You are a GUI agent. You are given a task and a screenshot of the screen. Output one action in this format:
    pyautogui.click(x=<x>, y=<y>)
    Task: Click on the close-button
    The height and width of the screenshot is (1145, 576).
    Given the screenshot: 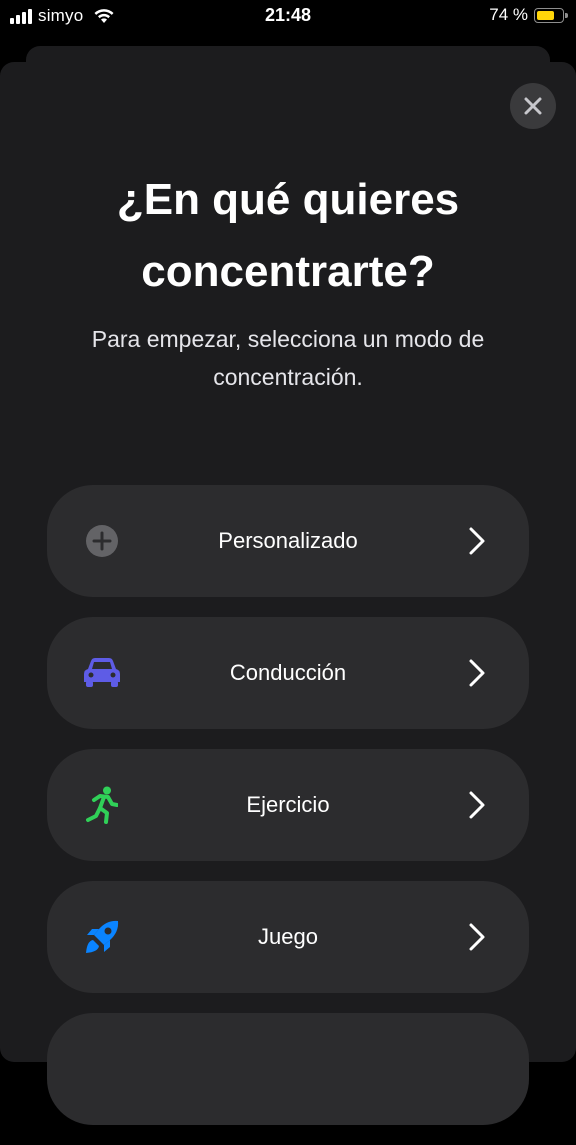 What is the action you would take?
    pyautogui.click(x=533, y=106)
    